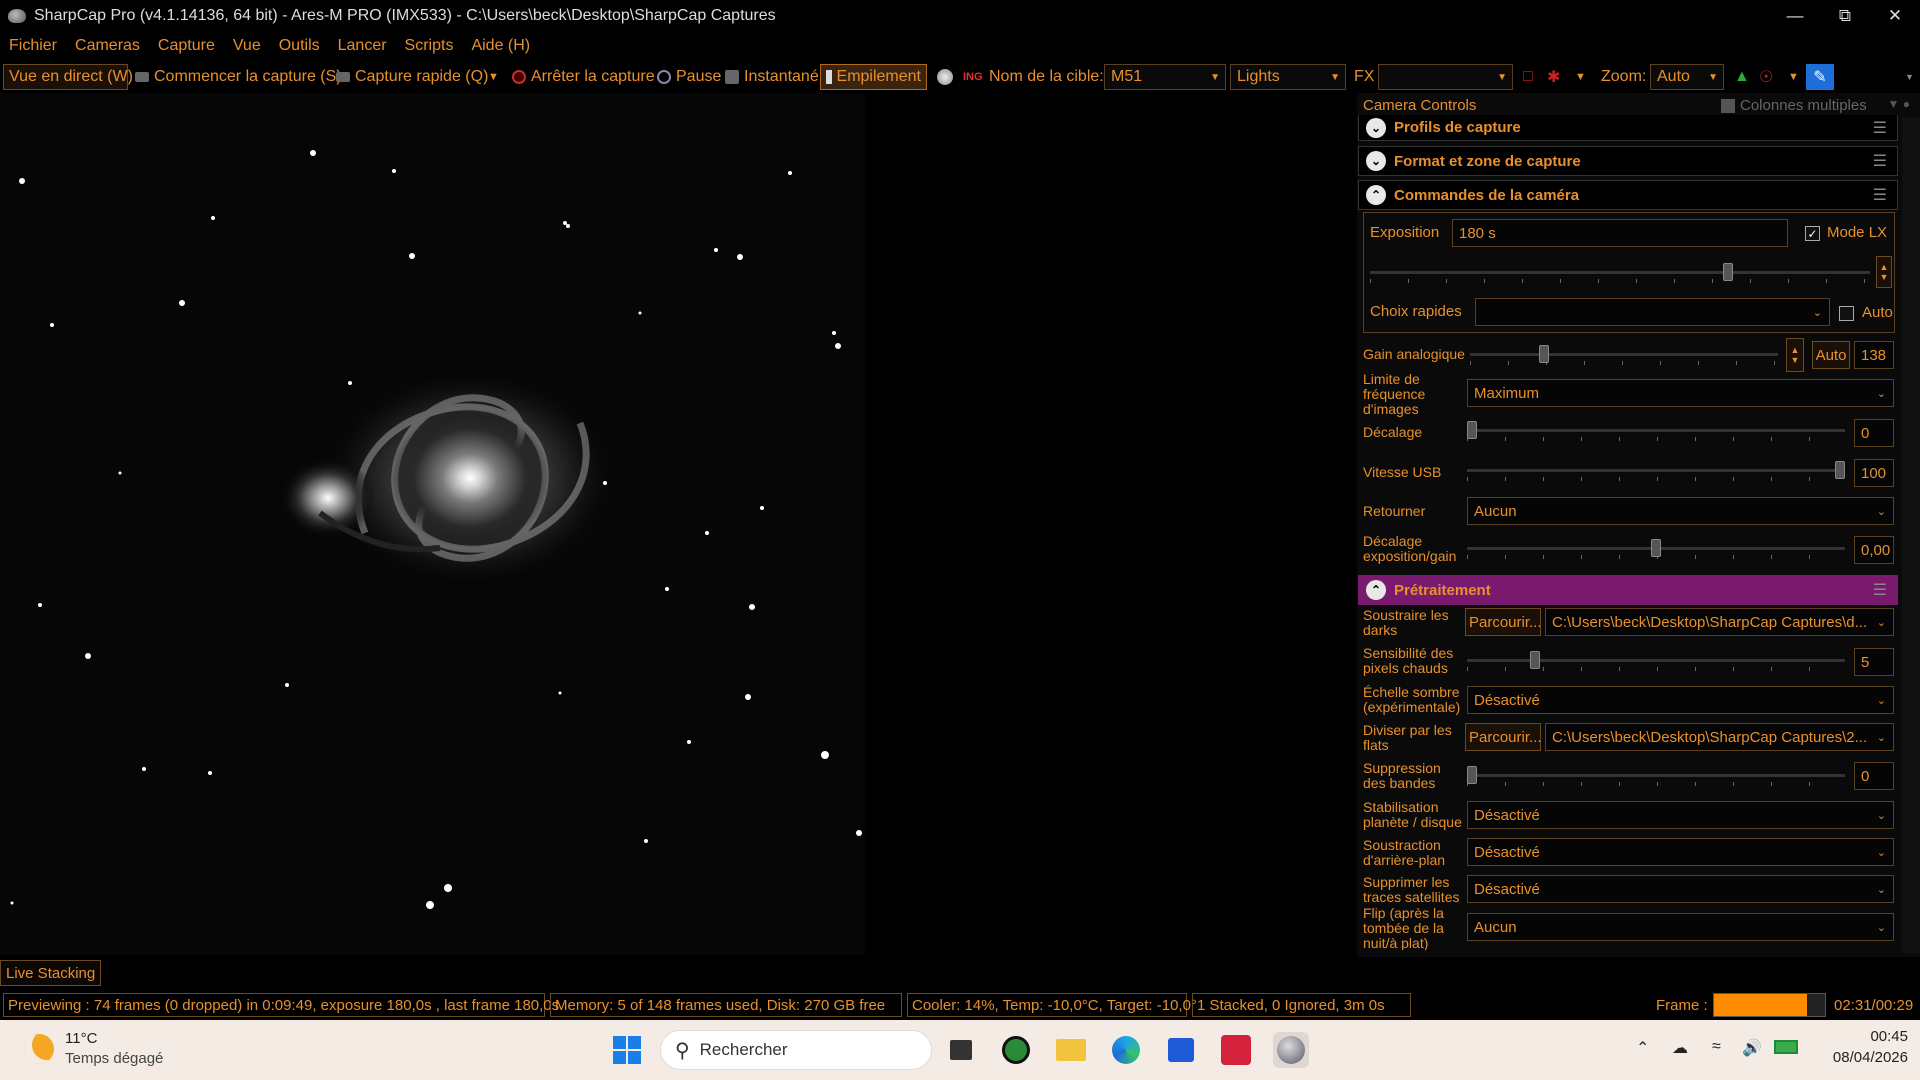 The width and height of the screenshot is (1920, 1080). I want to click on gain-spinner: ▲ ▼, so click(1795, 355).